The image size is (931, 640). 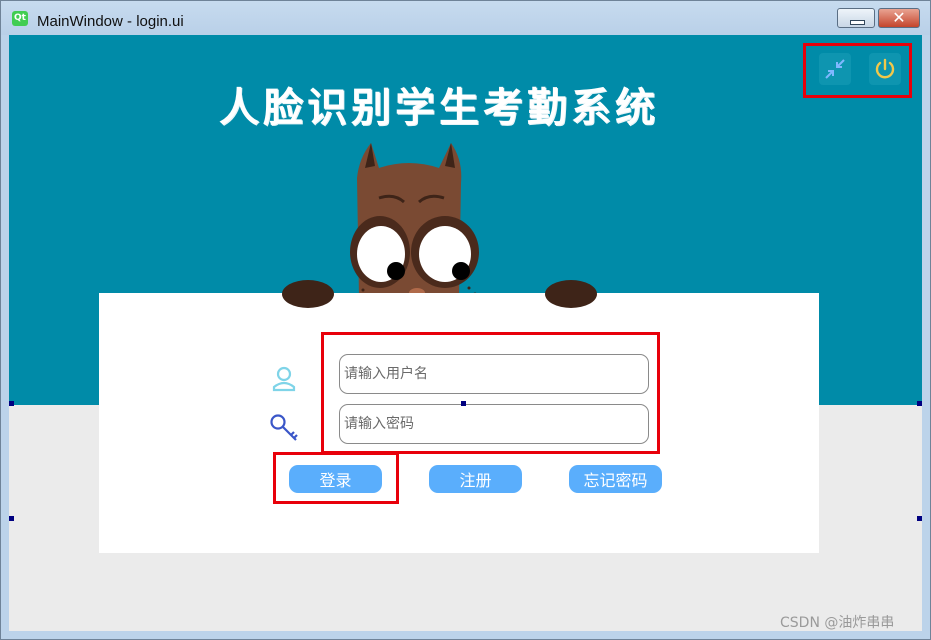 What do you see at coordinates (110, 21) in the screenshot?
I see `window-title: MainWindow - login.ui` at bounding box center [110, 21].